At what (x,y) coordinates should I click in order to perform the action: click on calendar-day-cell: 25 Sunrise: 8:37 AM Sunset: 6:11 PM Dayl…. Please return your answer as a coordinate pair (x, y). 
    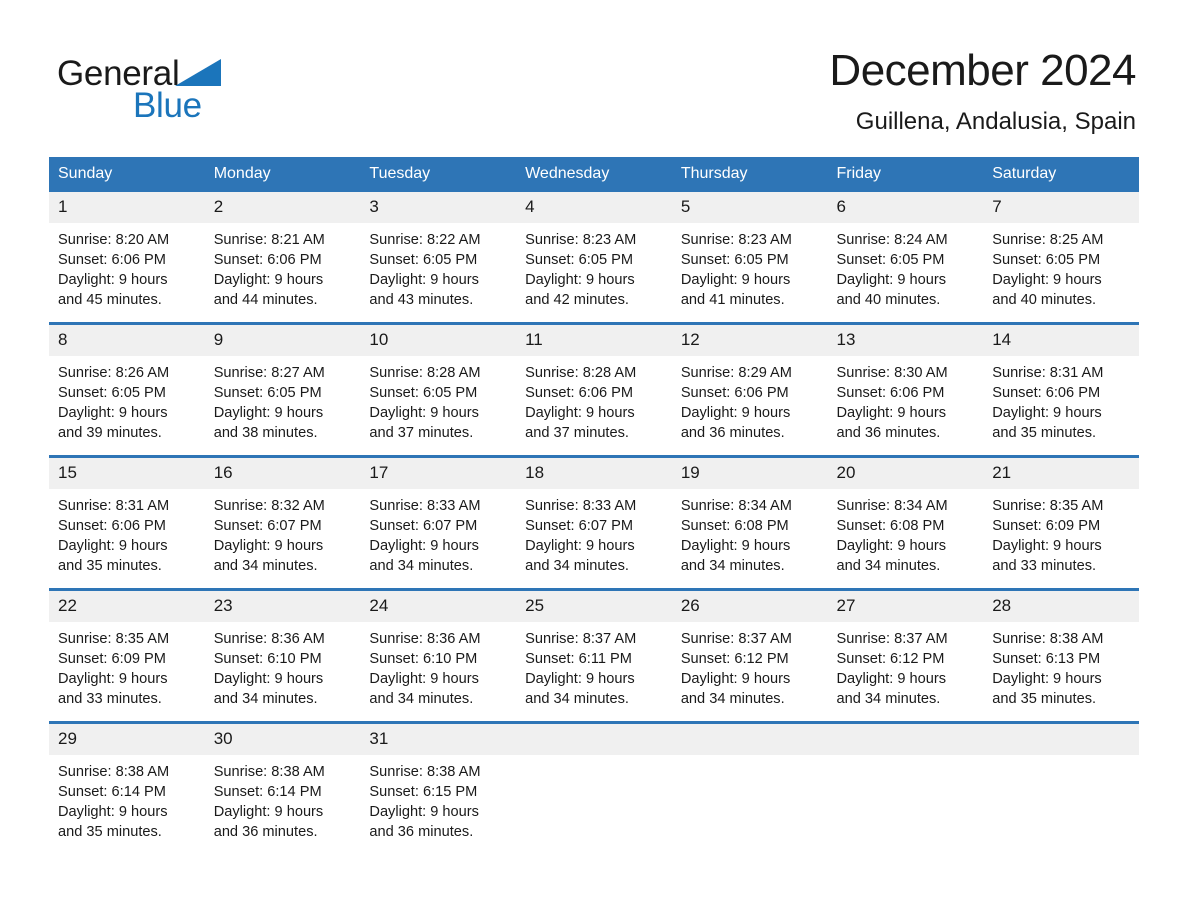
    Looking at the image, I should click on (594, 655).